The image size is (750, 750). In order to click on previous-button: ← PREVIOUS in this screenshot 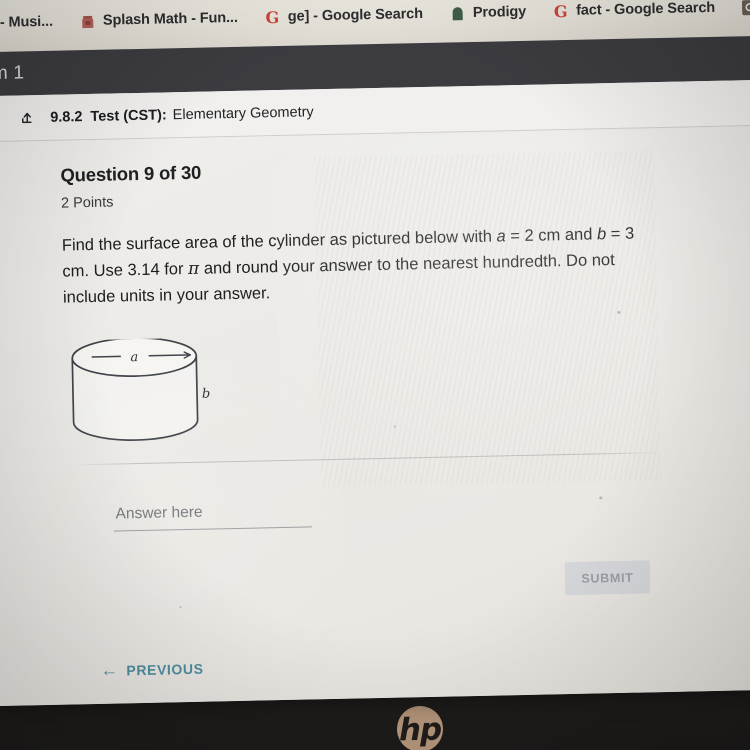, I will do `click(152, 670)`.